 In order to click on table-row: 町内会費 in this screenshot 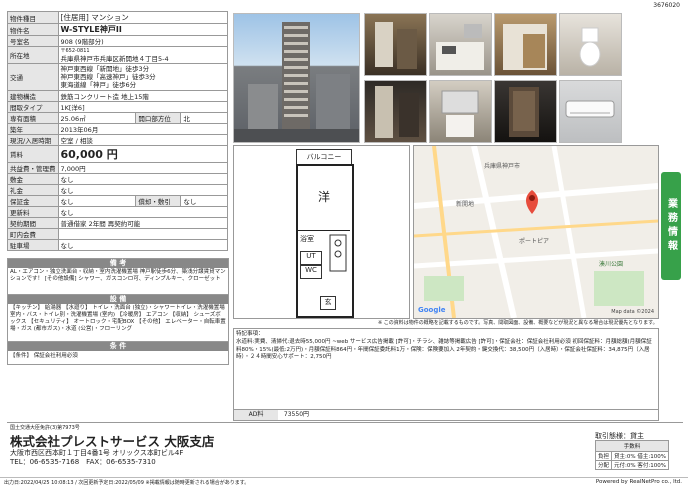, I will do `click(117, 234)`.